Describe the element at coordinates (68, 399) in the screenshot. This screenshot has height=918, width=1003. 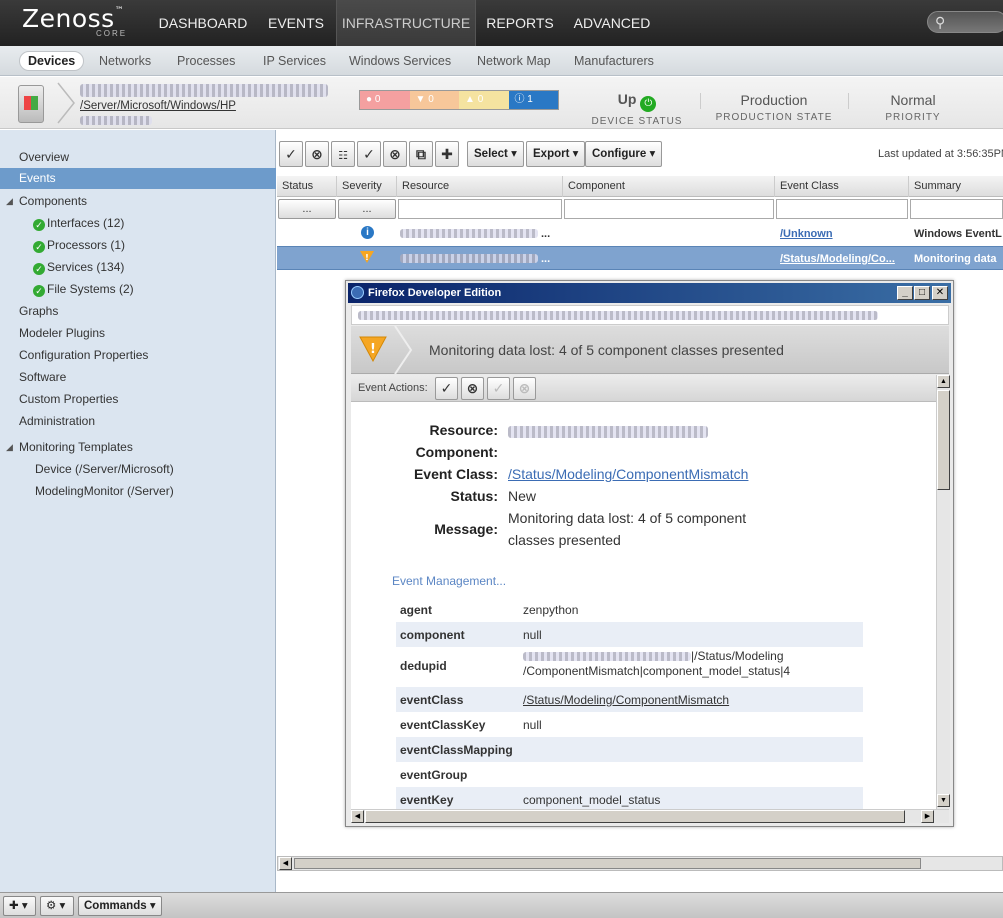
I see `sidebar-item-custom-properties: Custom Properties` at that location.